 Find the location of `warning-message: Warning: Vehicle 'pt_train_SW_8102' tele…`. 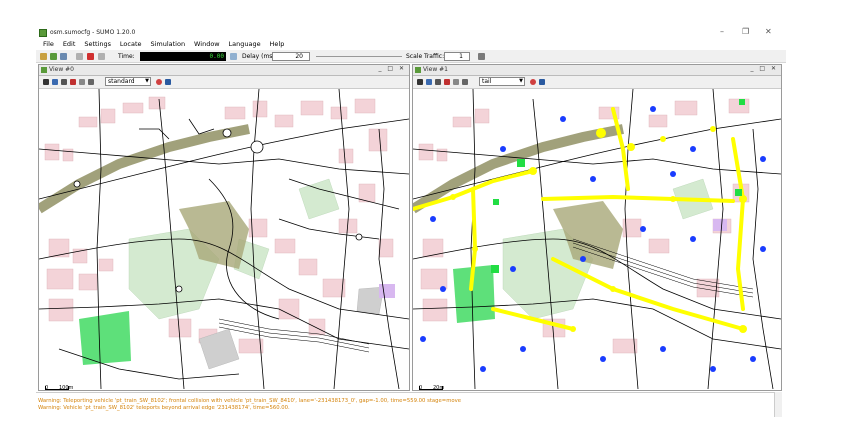

warning-message: Warning: Vehicle 'pt_train_SW_8102' tele… is located at coordinates (164, 408).